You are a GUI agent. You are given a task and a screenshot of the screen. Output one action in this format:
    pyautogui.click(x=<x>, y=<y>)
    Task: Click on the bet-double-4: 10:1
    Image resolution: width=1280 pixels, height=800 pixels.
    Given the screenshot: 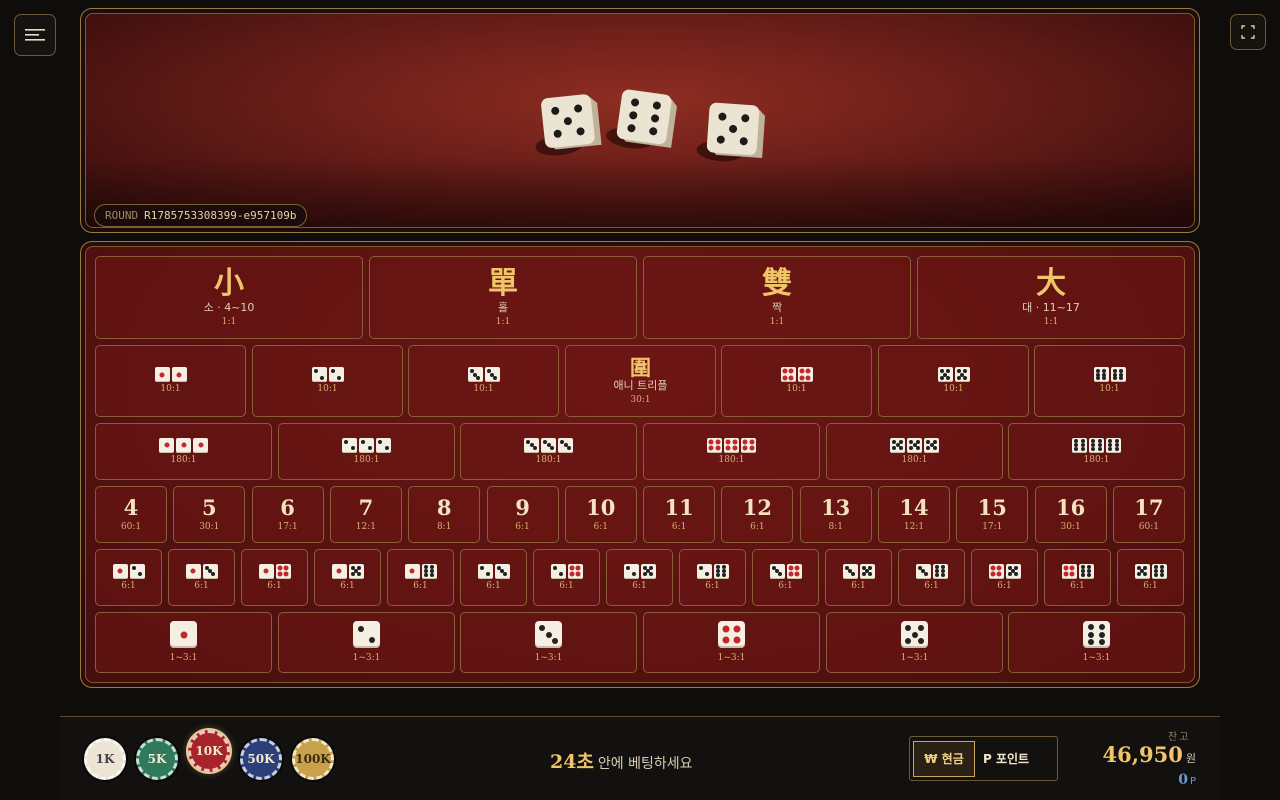 What is the action you would take?
    pyautogui.click(x=796, y=381)
    